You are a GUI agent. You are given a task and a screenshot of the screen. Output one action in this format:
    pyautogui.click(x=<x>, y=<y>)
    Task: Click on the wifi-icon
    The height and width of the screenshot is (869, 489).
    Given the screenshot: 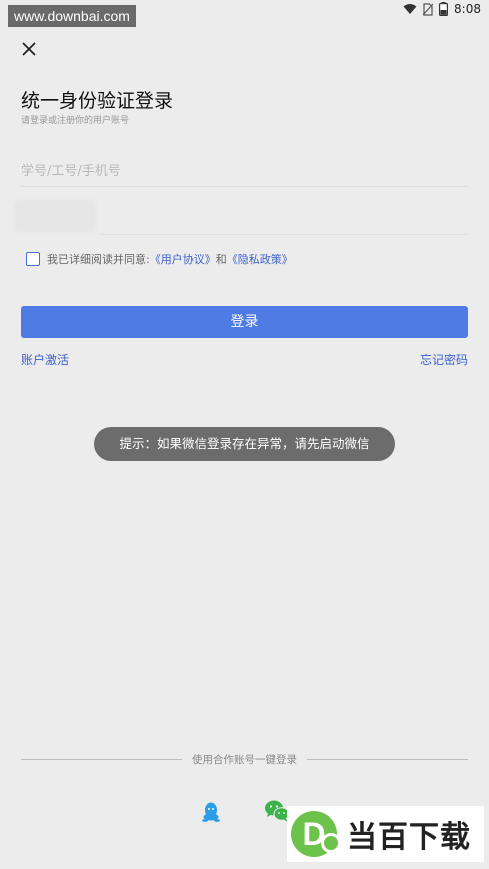 What is the action you would take?
    pyautogui.click(x=410, y=9)
    